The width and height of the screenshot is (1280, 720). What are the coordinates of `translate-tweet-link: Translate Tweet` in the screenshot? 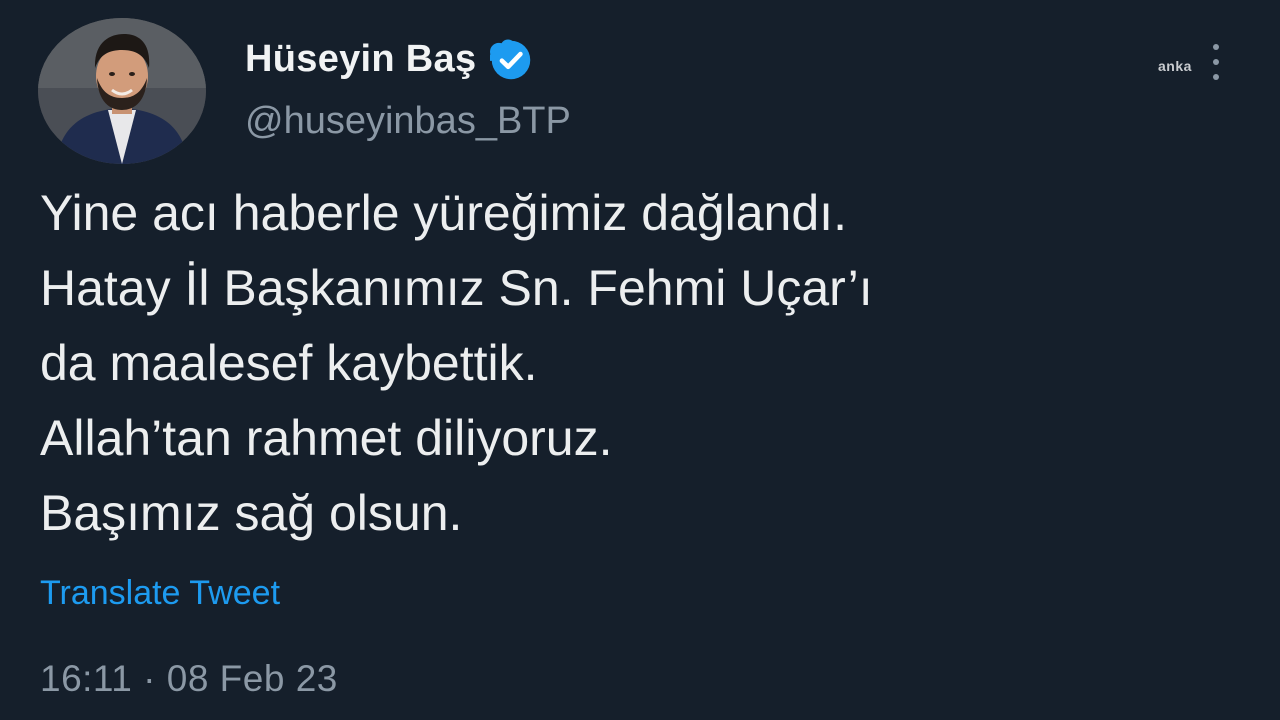 It's located at (160, 593).